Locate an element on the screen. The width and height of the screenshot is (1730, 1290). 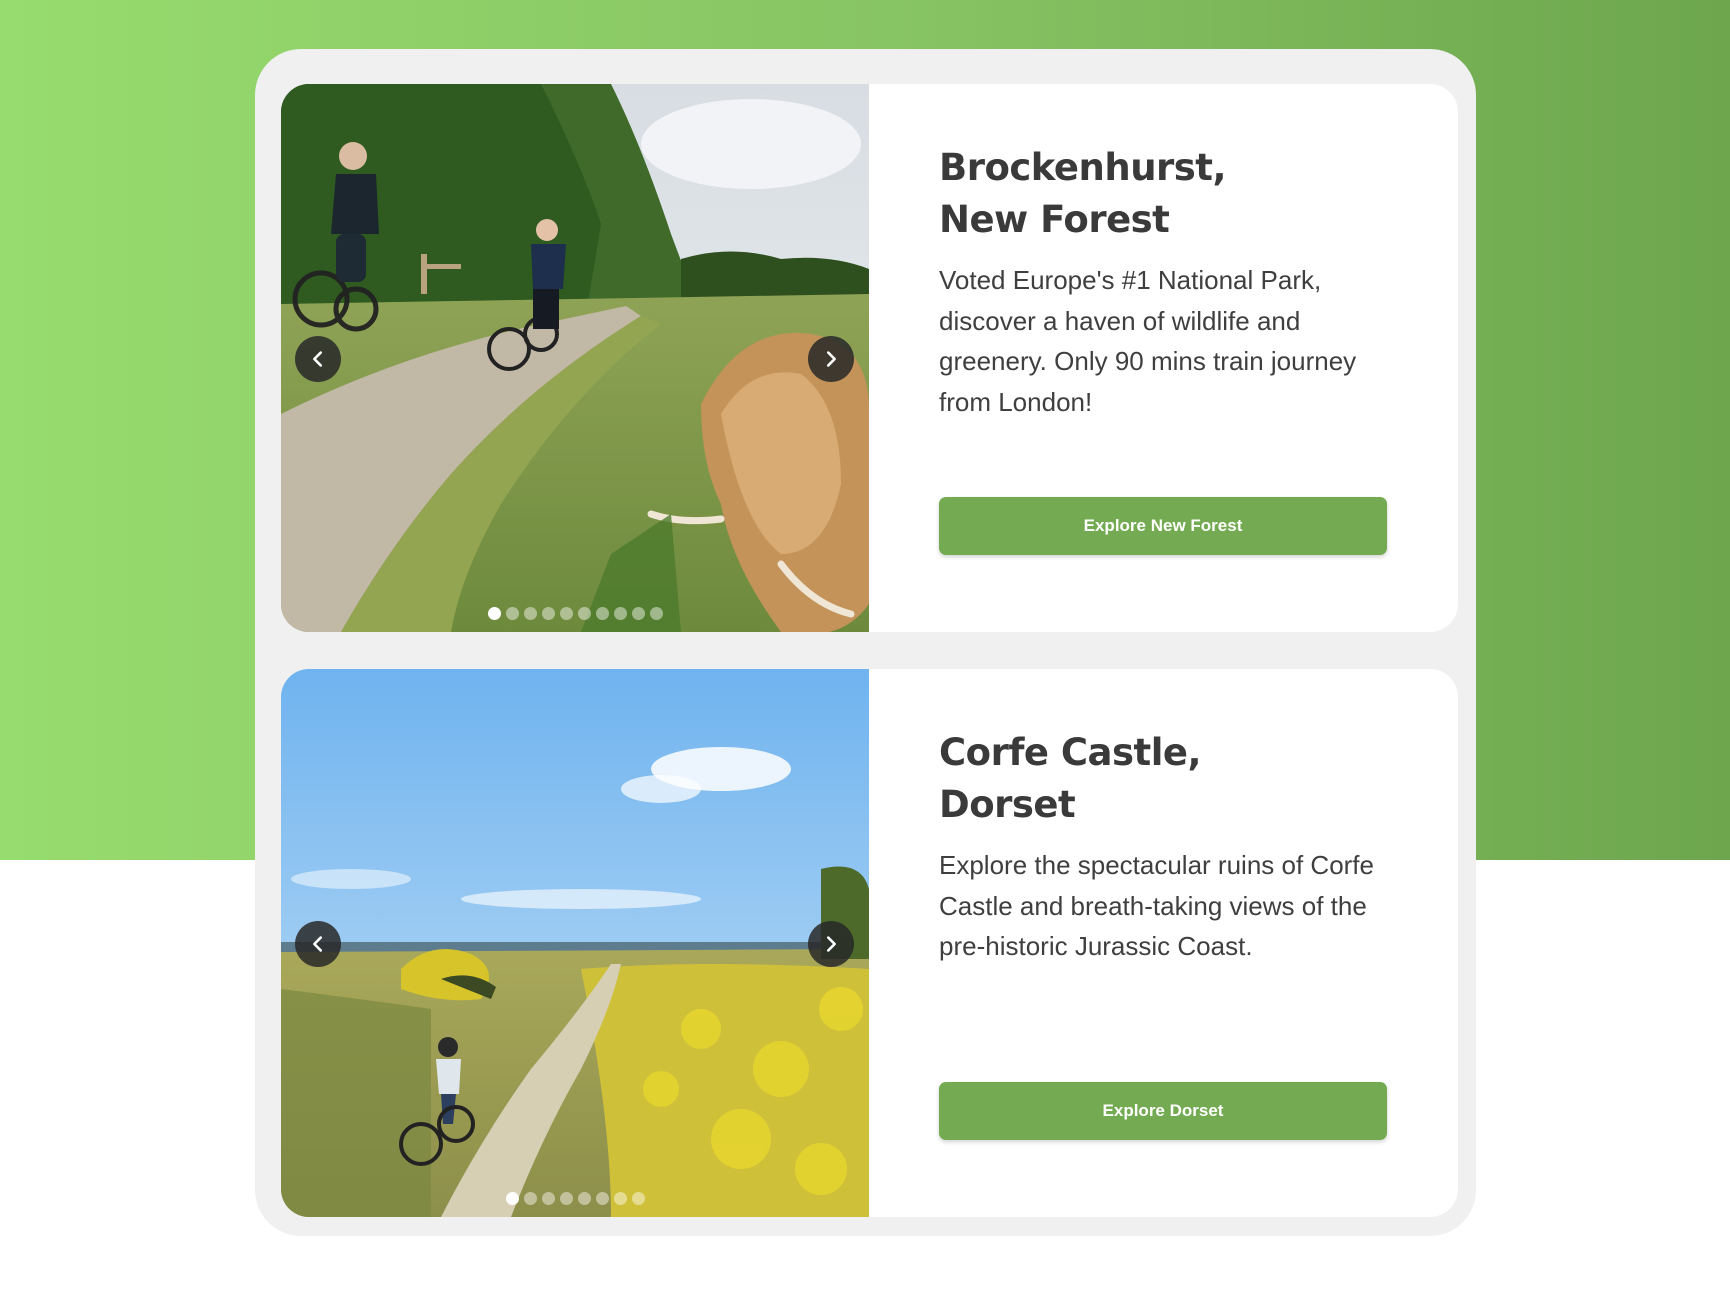
photo-cyclists-and-highland-cow is located at coordinates (575, 358).